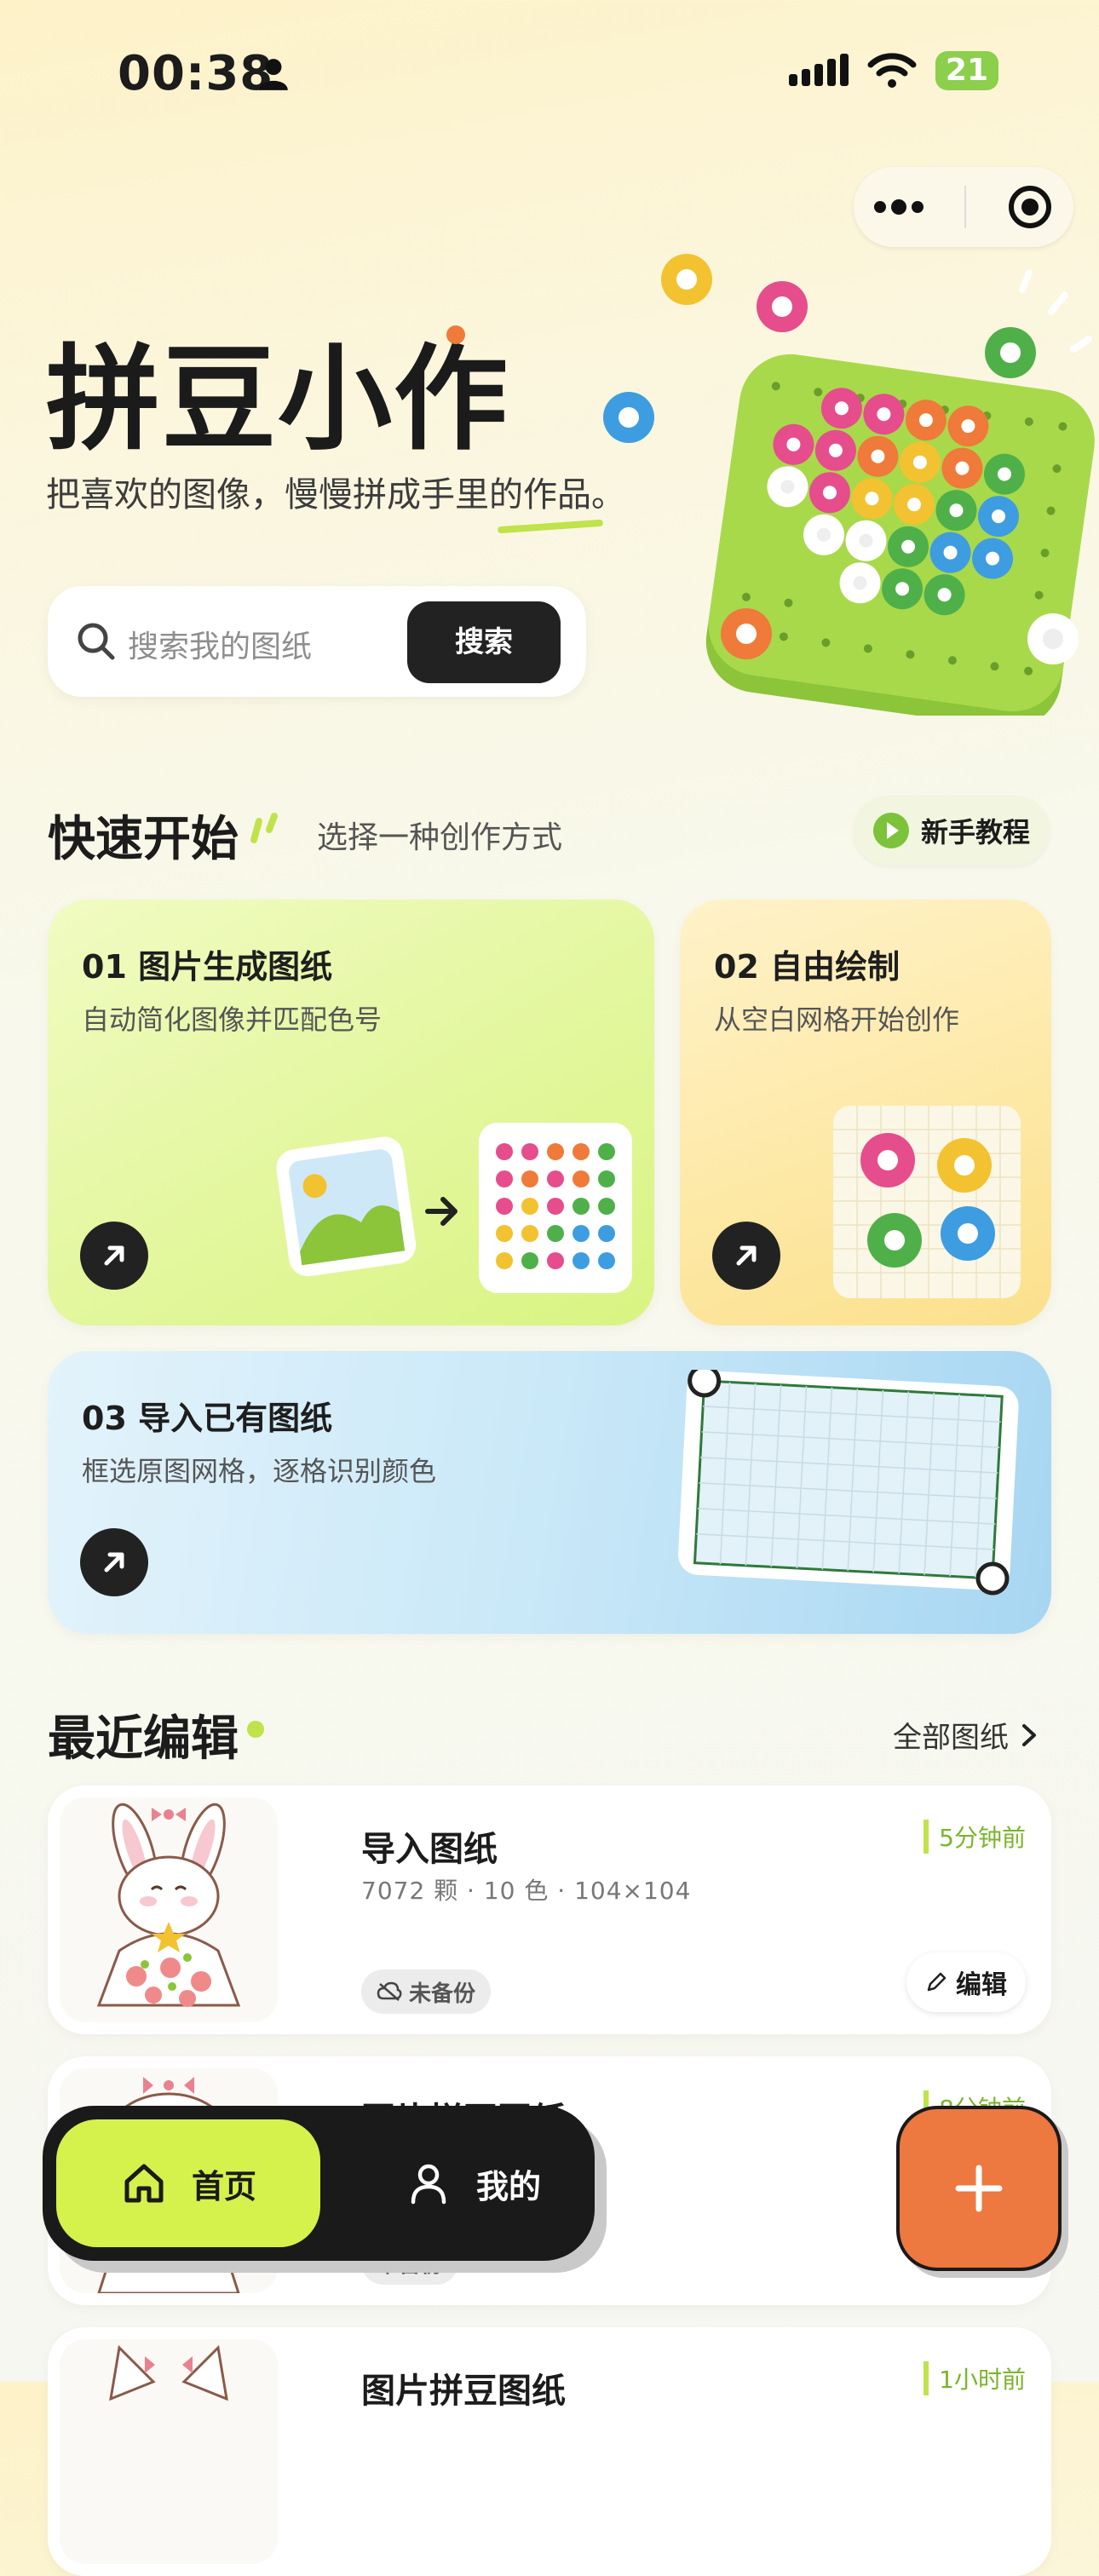 The height and width of the screenshot is (2576, 1099). Describe the element at coordinates (549, 1910) in the screenshot. I see `recent-item: 导入图纸 7072 颗 · 10 色 · 104×104 5分钟前 未备份 编辑` at that location.